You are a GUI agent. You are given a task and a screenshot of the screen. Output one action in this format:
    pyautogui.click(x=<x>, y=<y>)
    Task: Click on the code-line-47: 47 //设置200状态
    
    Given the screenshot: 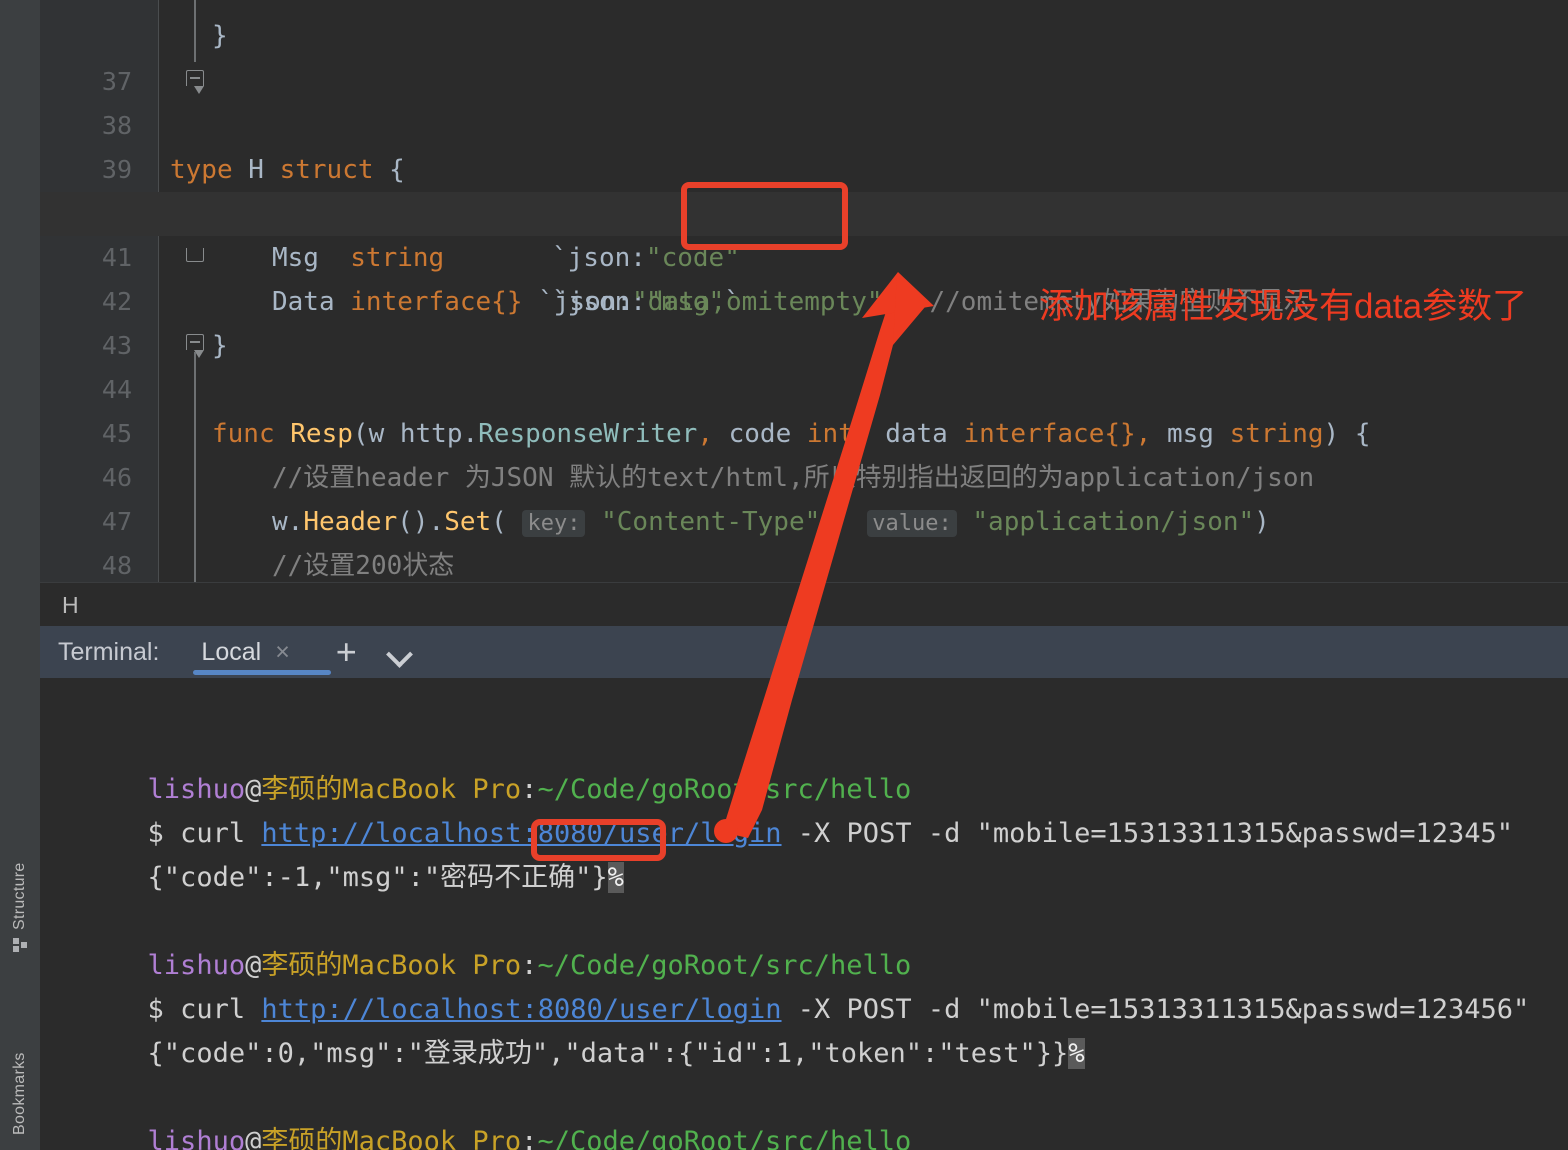 What is the action you would take?
    pyautogui.click(x=804, y=518)
    